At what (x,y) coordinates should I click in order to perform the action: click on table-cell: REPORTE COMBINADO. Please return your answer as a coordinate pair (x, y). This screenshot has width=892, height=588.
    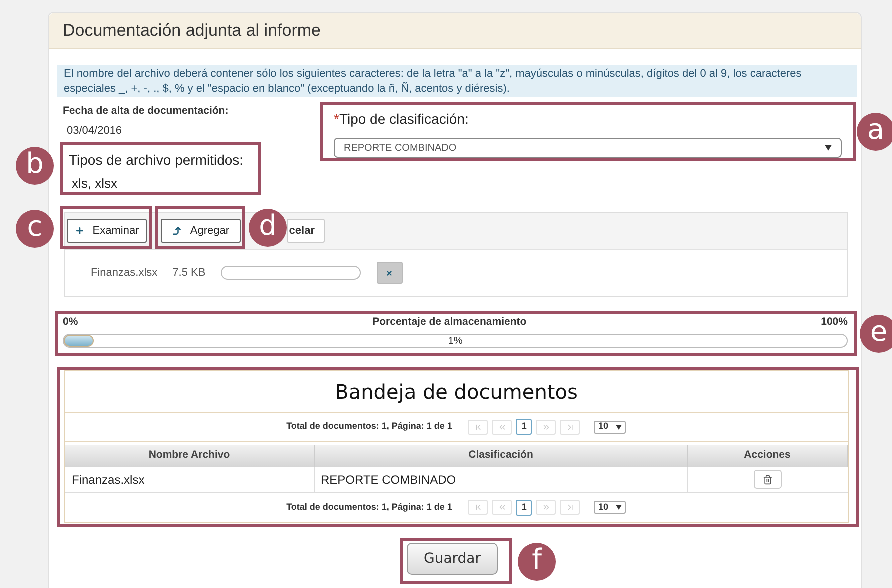
    Looking at the image, I should click on (501, 480).